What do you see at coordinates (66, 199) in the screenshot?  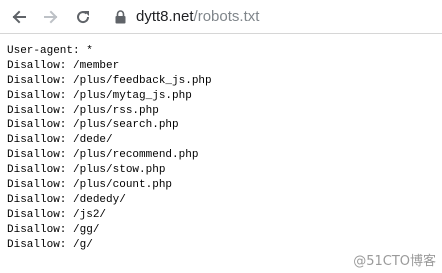 I see `text-line: Disallow: /dededy/` at bounding box center [66, 199].